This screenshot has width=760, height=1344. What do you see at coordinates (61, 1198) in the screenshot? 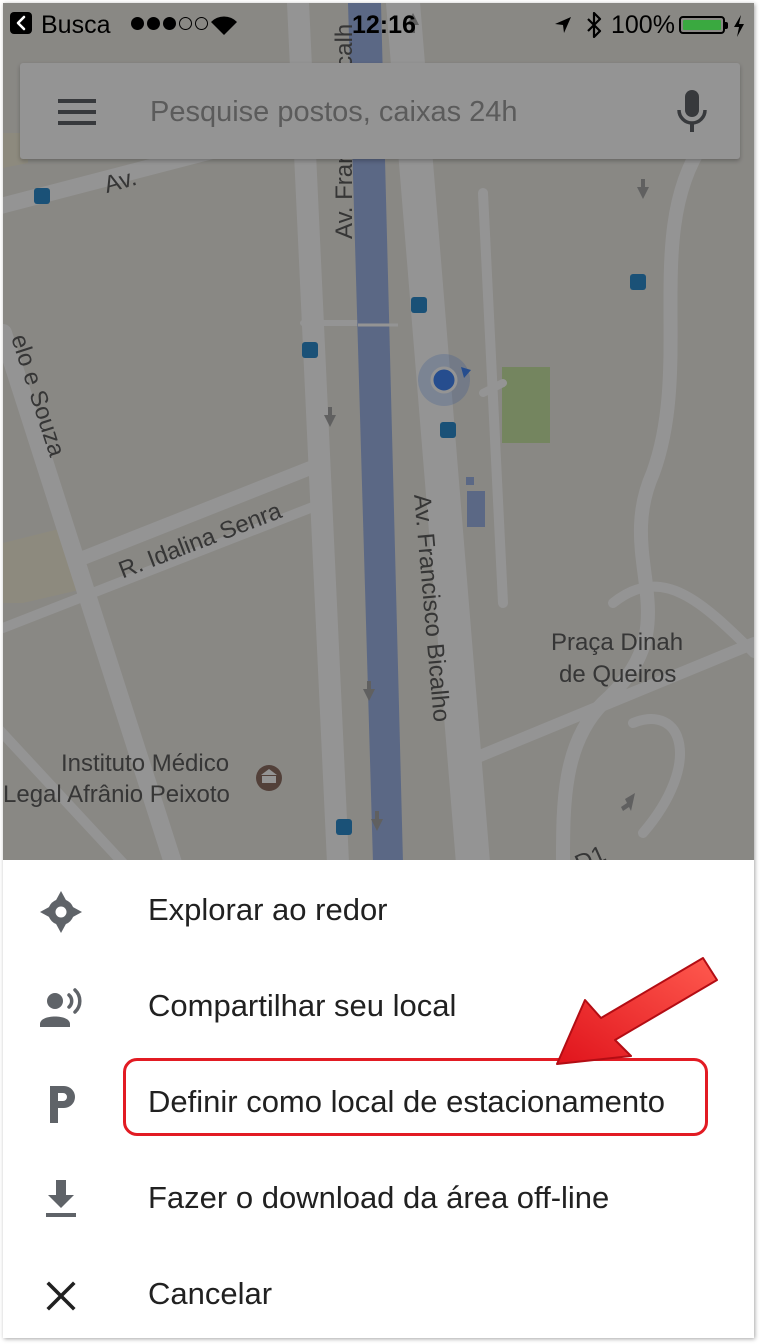
I see `download-icon` at bounding box center [61, 1198].